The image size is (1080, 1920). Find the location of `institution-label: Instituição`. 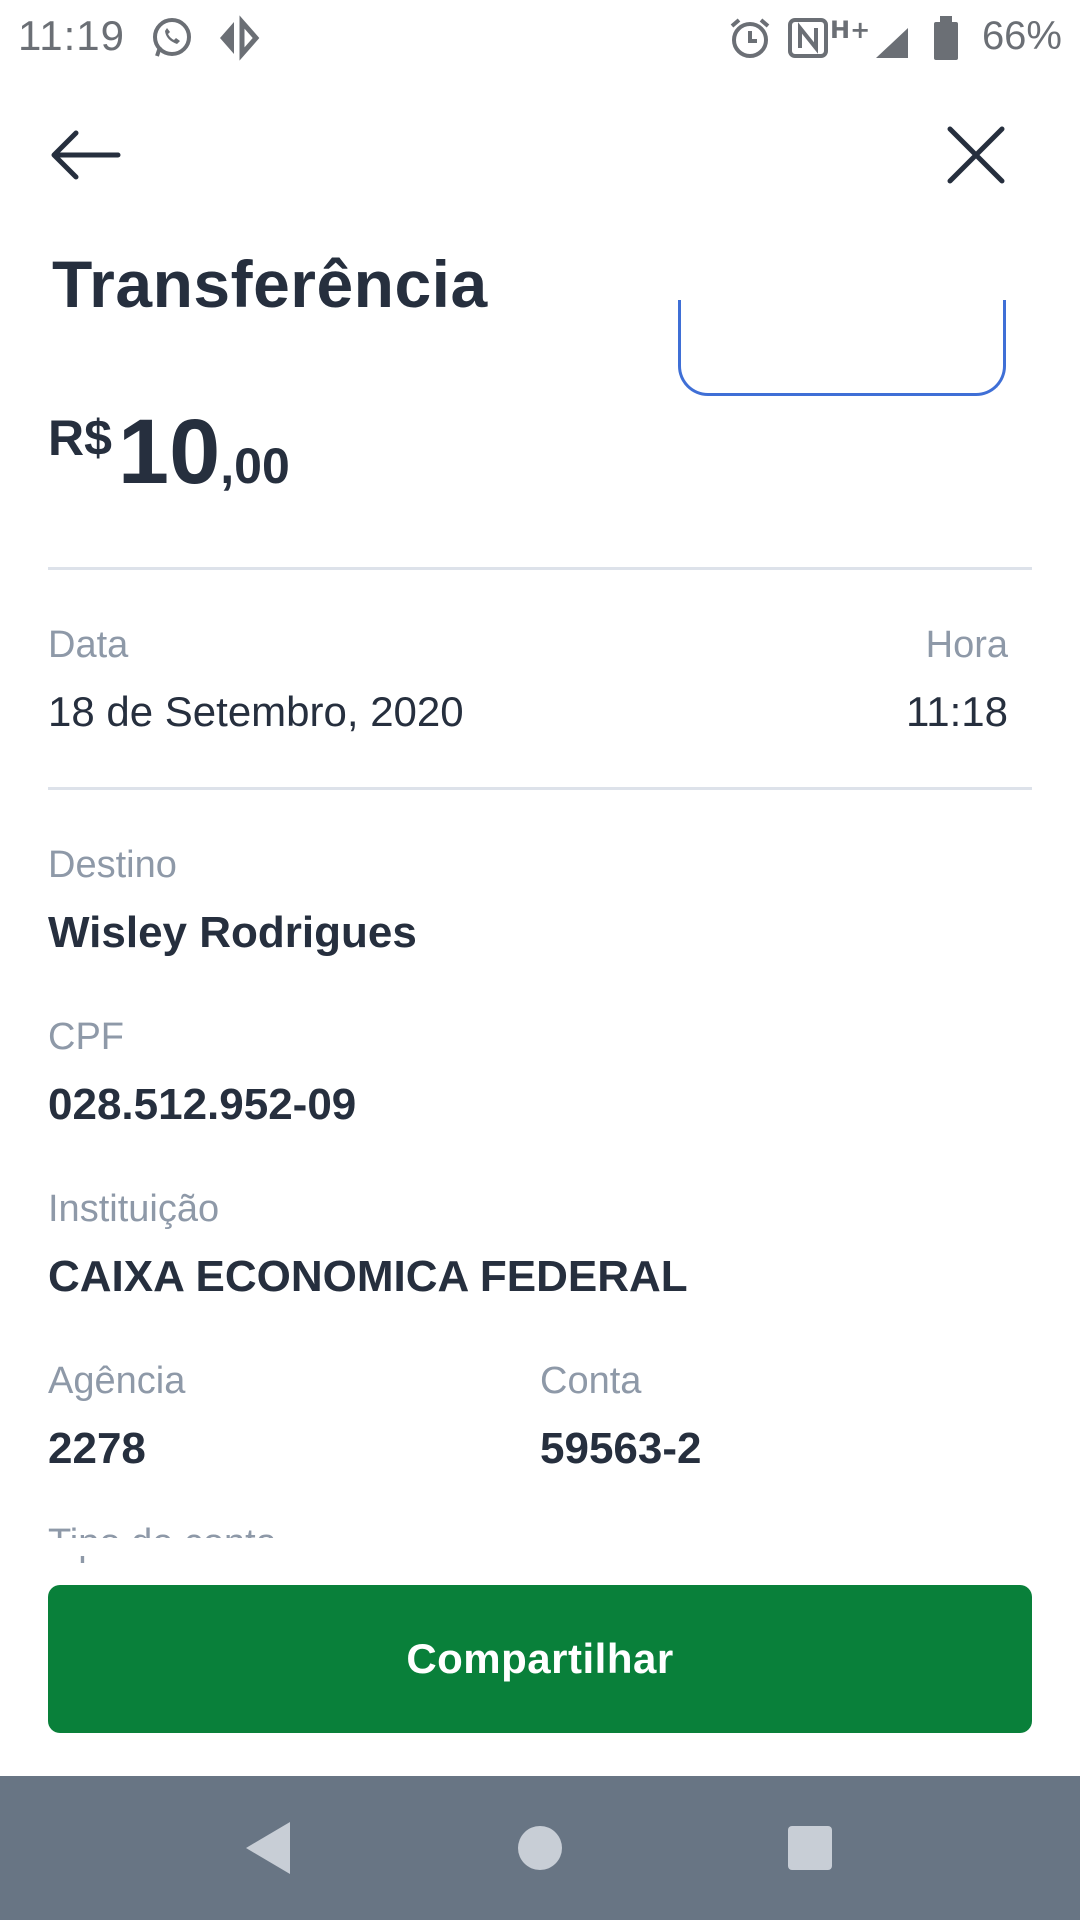

institution-label: Instituição is located at coordinates (134, 1209).